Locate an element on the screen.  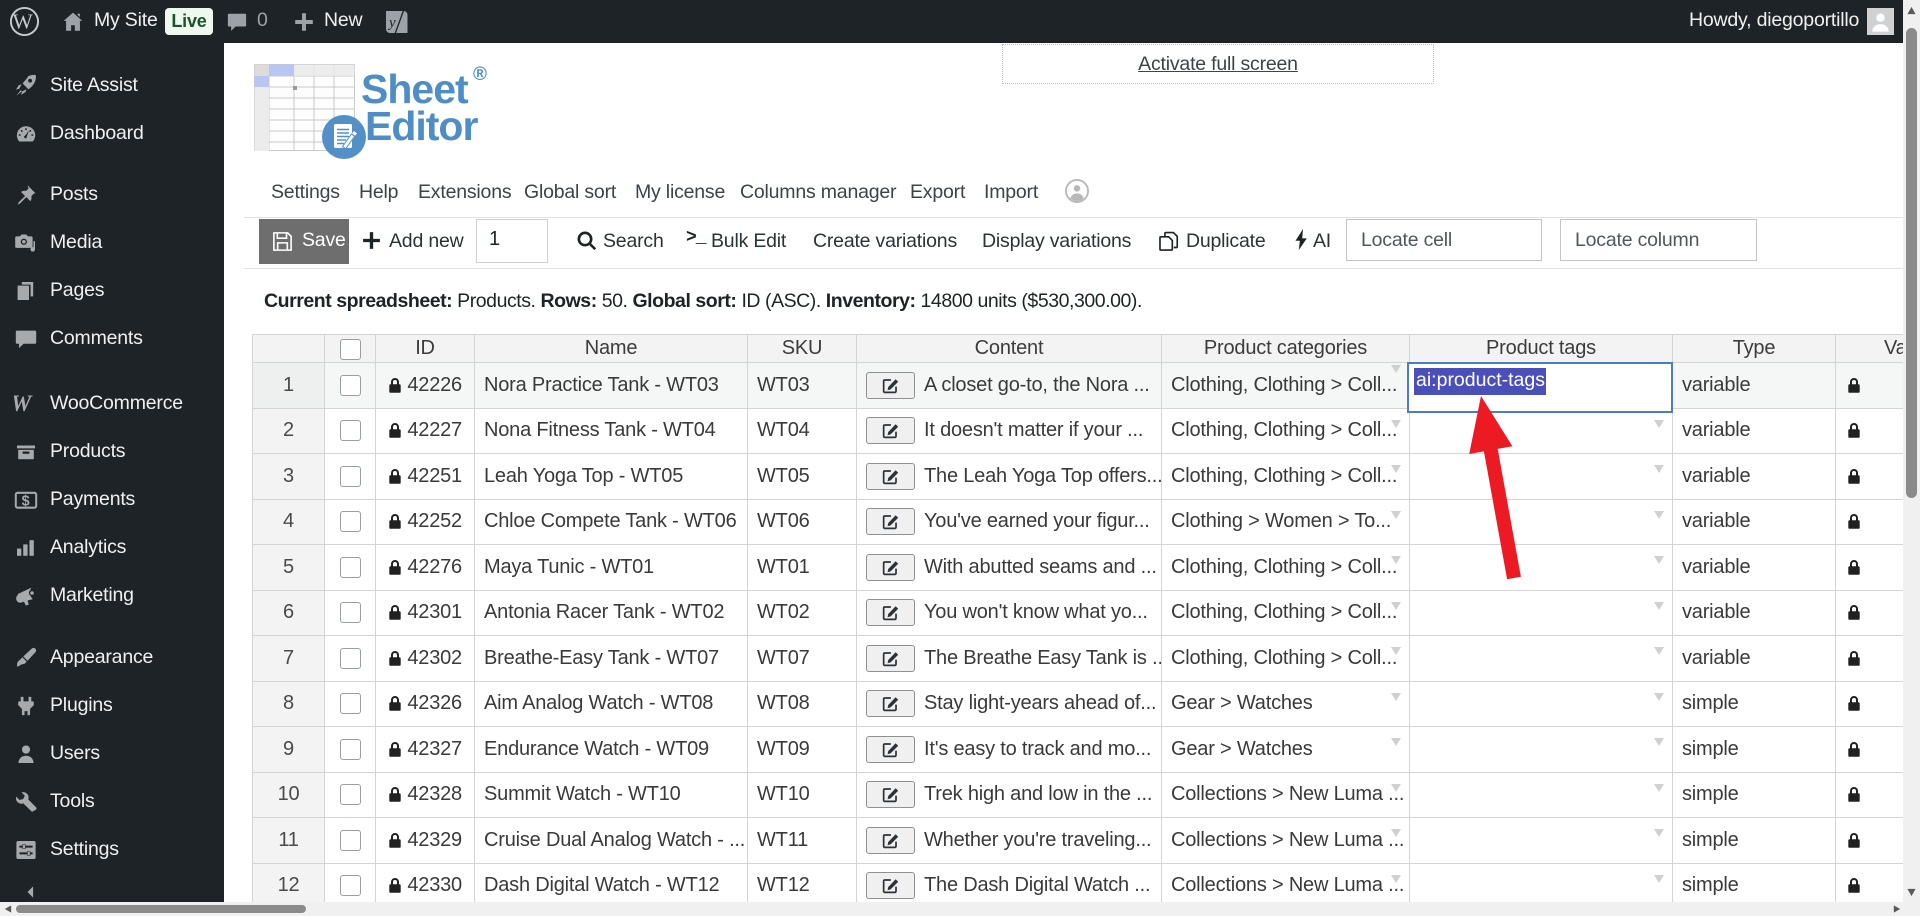
svg-text: y is located at coordinates (391, 23).